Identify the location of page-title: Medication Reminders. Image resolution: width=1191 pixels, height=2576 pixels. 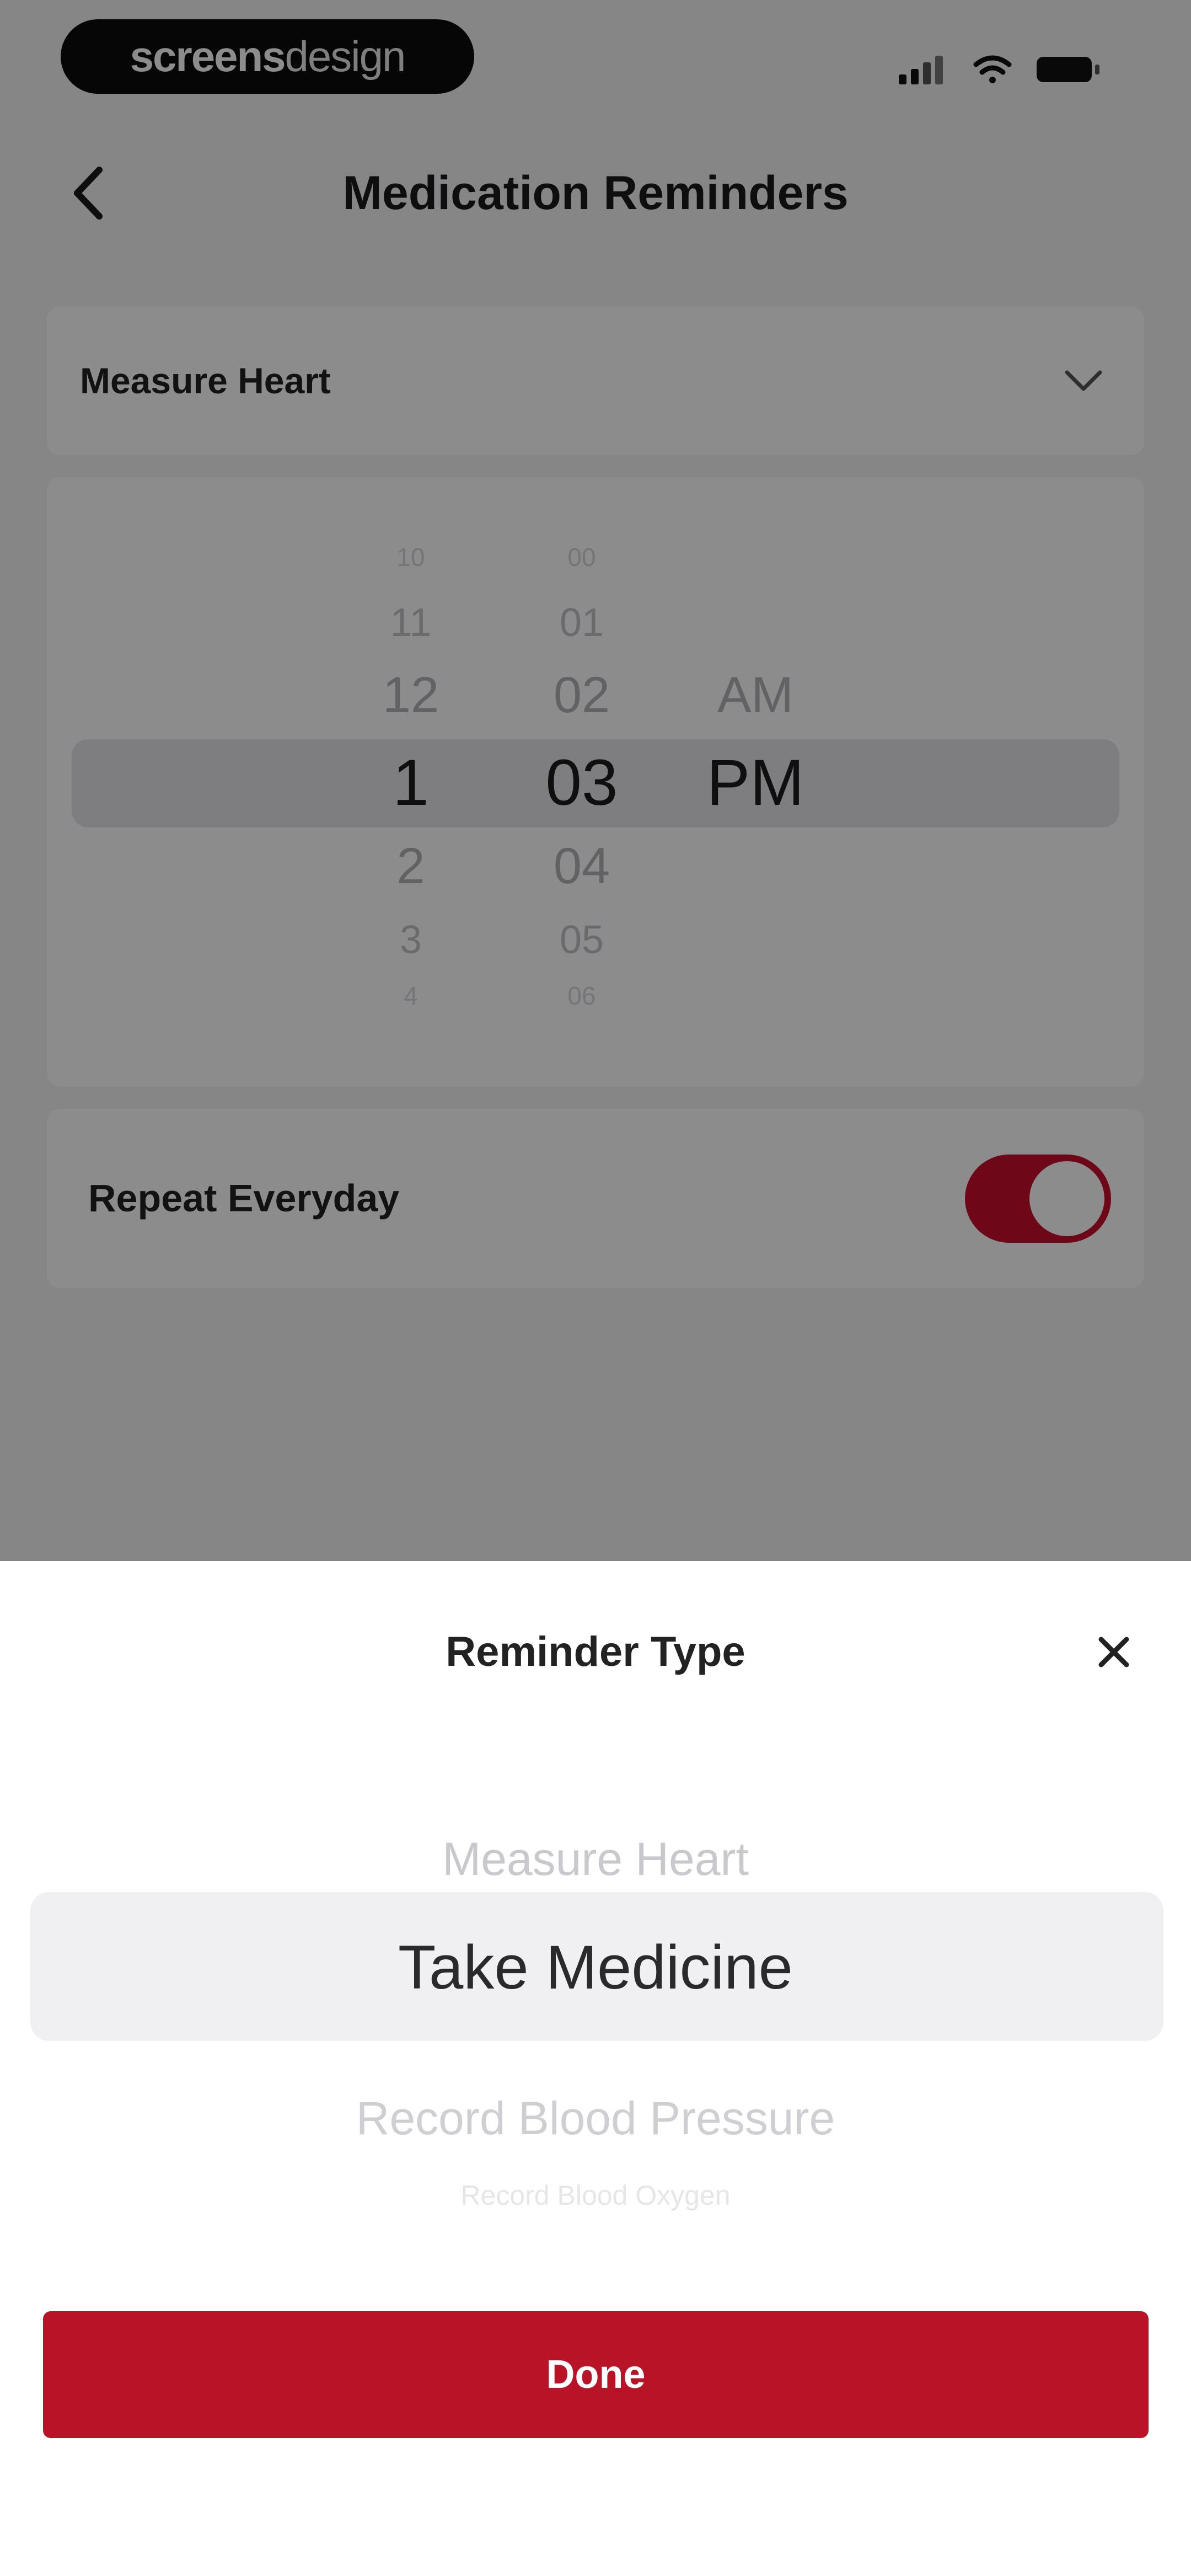
(595, 193).